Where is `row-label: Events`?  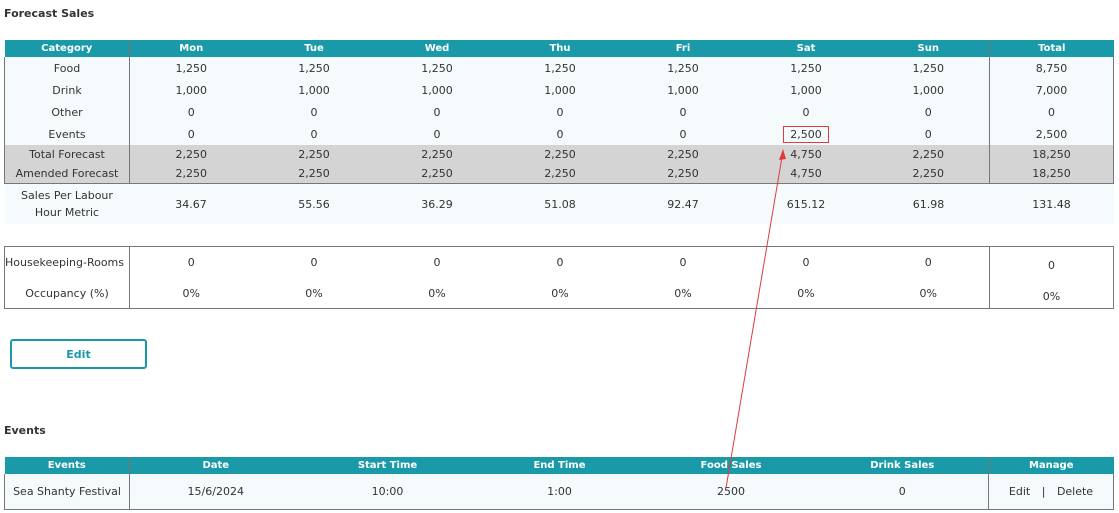
row-label: Events is located at coordinates (67, 134).